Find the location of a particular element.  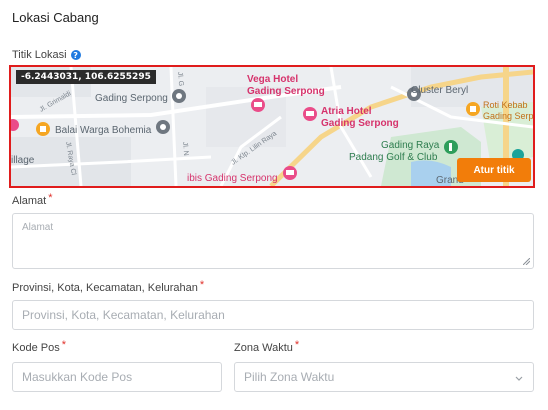

vega-hotel-pin-icon is located at coordinates (258, 105).